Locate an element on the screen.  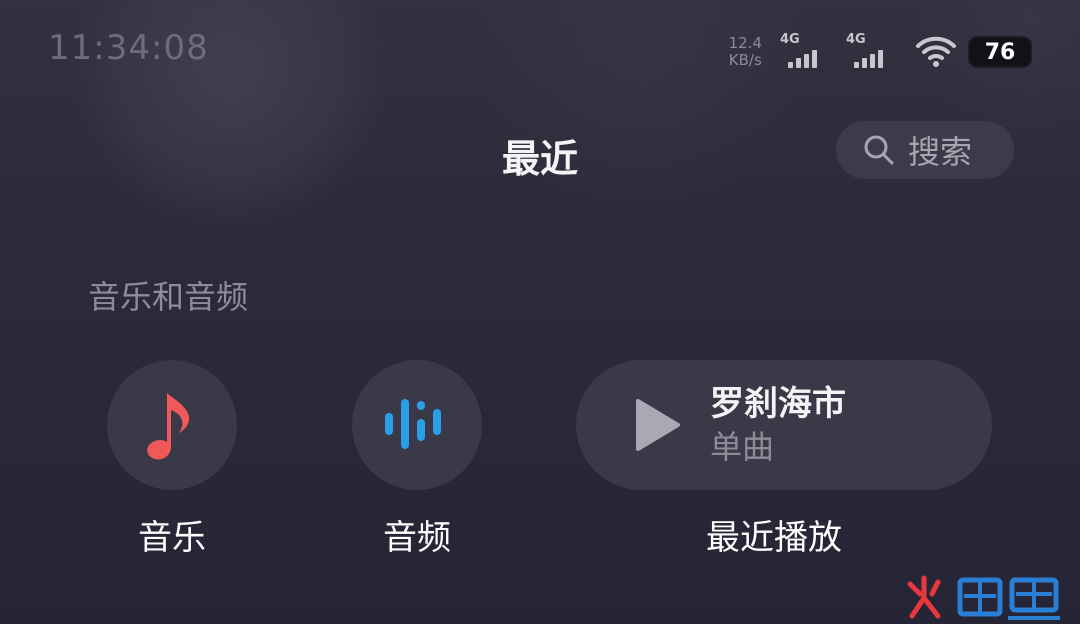
network-speed-value: 12.4 is located at coordinates (745, 43).